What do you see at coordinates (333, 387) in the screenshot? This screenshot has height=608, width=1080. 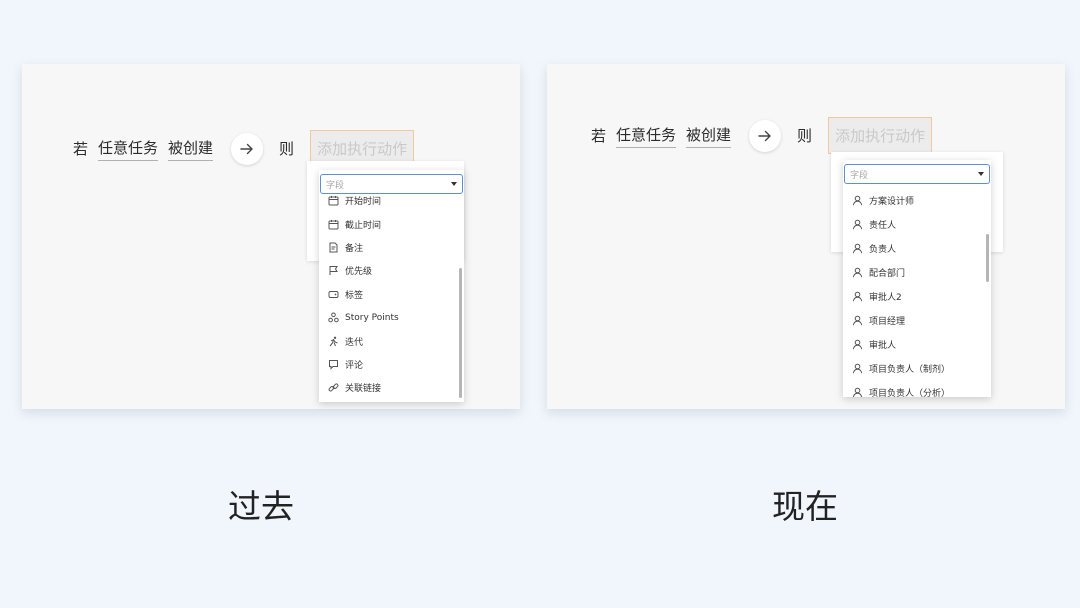 I see `link-icon` at bounding box center [333, 387].